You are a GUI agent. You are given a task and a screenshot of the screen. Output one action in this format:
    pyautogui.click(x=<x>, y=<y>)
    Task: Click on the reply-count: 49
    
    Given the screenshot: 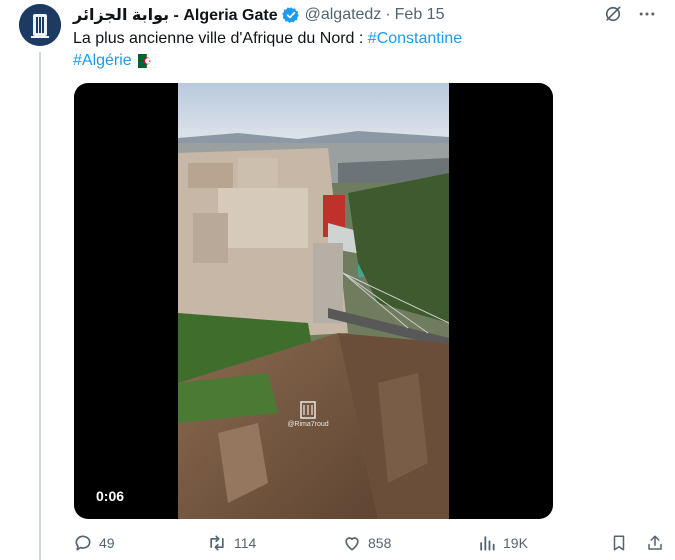 What is the action you would take?
    pyautogui.click(x=107, y=543)
    